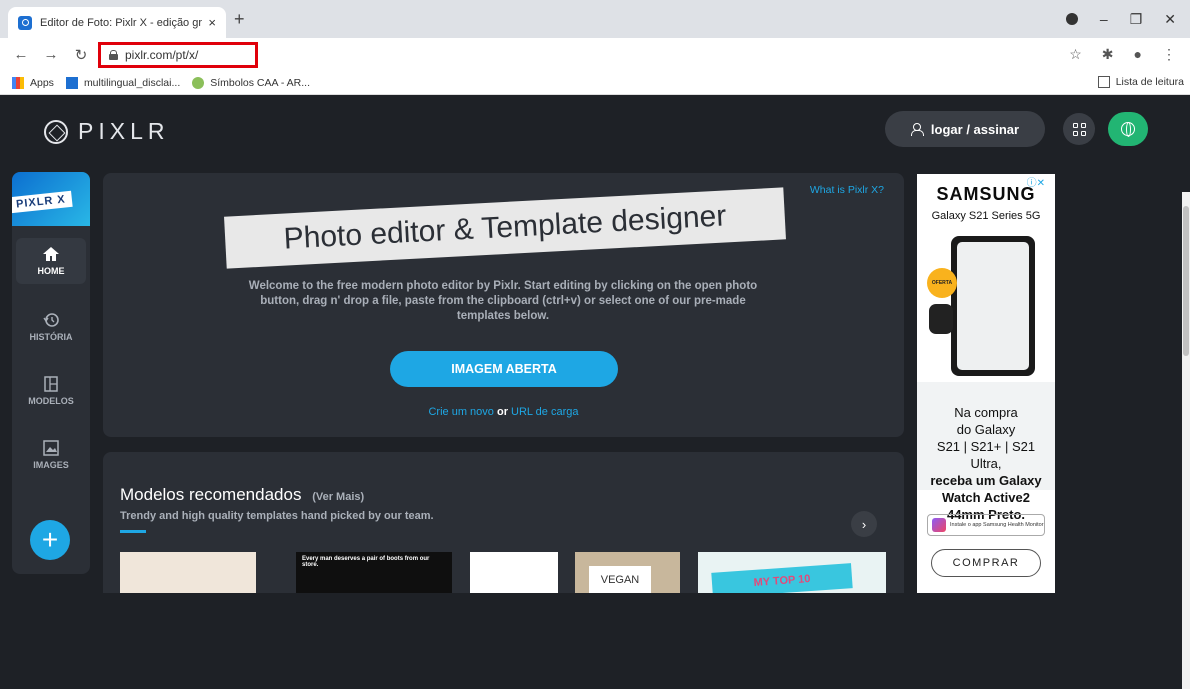 The width and height of the screenshot is (1190, 689). I want to click on logo-text: PIXLR, so click(124, 131).